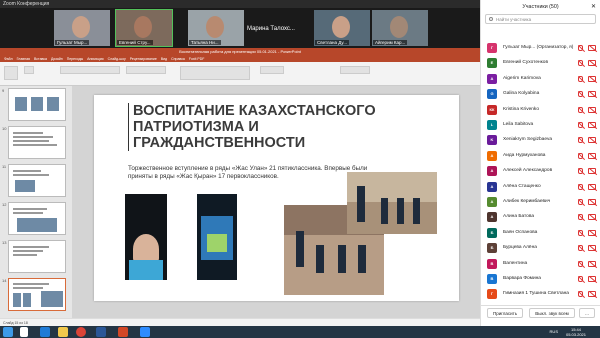  I want to click on word-icon, so click(101, 332).